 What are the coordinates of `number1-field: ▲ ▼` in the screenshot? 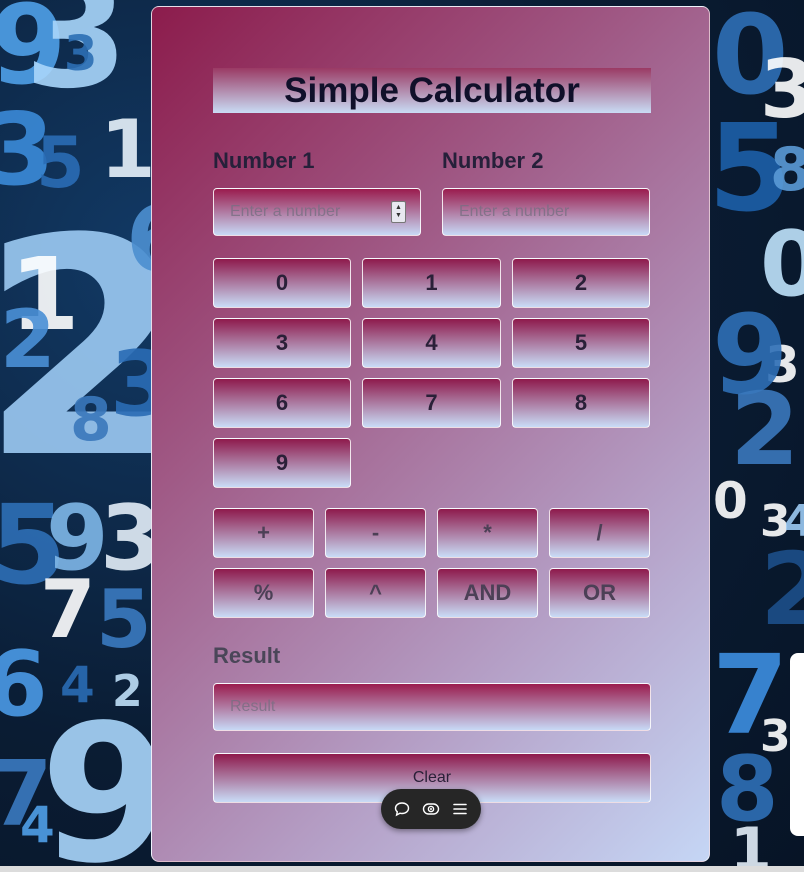 It's located at (317, 212).